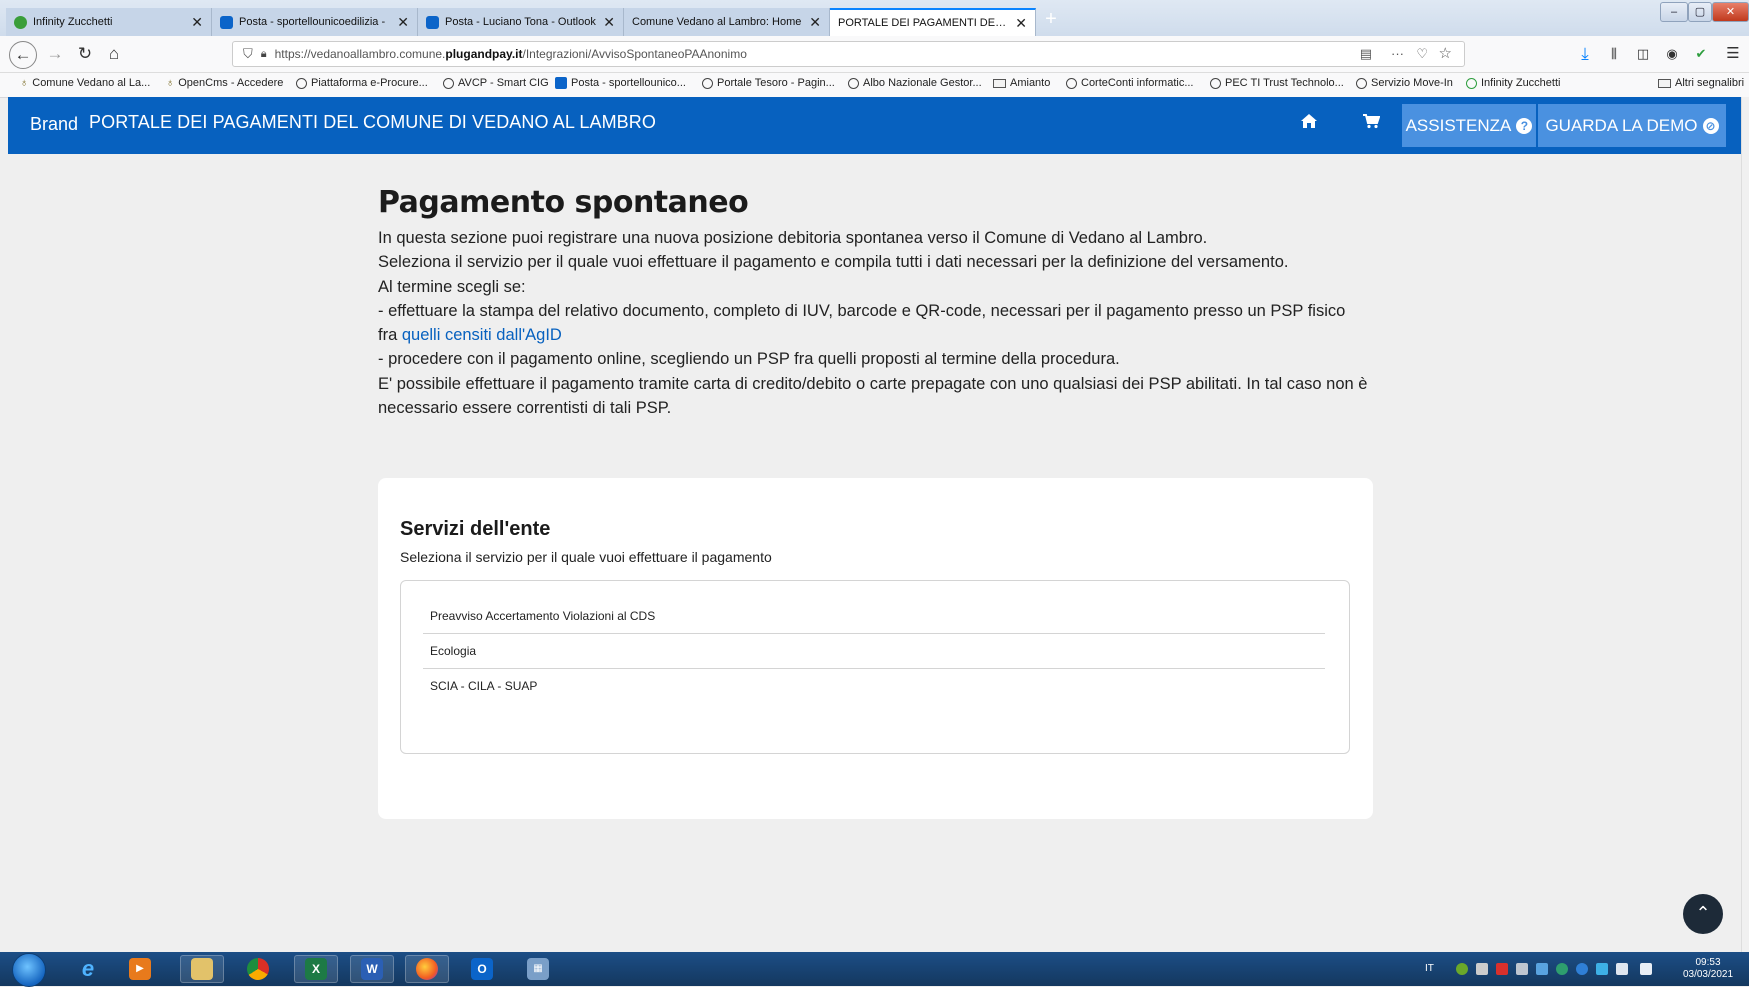  What do you see at coordinates (1700, 12) in the screenshot?
I see `maximize-icon: ▢` at bounding box center [1700, 12].